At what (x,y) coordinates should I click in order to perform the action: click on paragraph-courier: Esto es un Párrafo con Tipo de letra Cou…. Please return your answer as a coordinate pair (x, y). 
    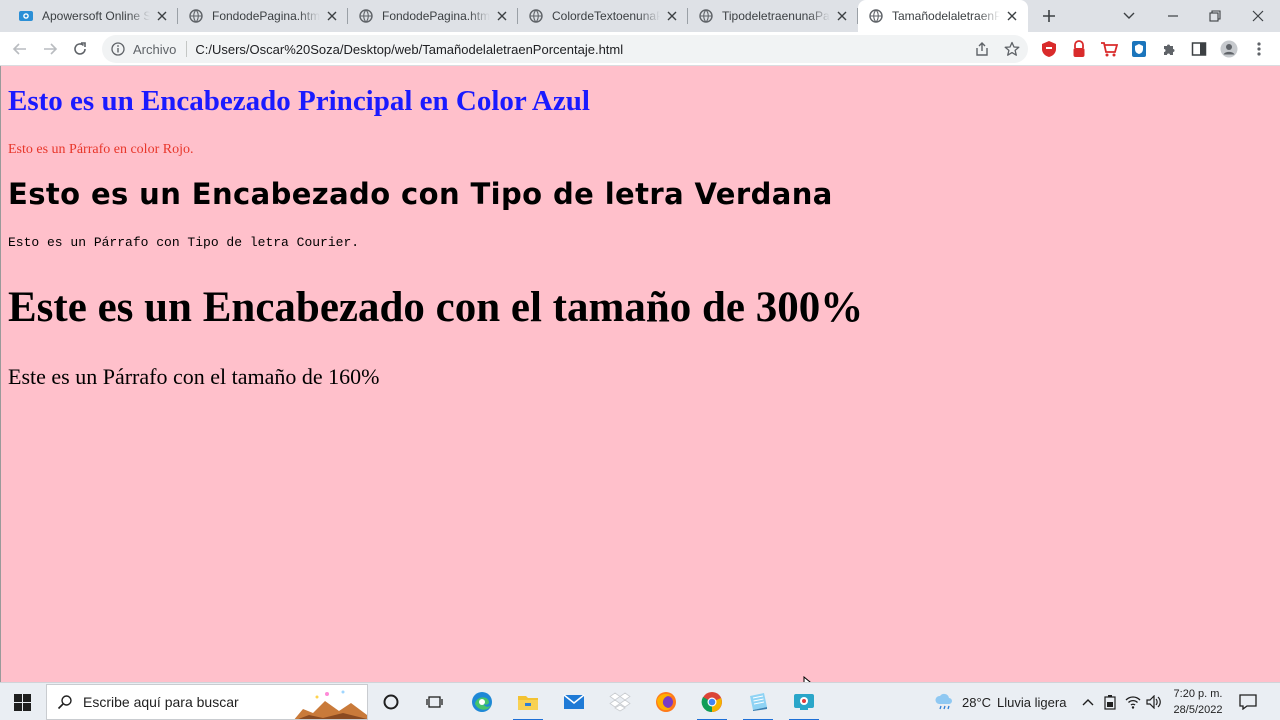
    Looking at the image, I should click on (184, 242).